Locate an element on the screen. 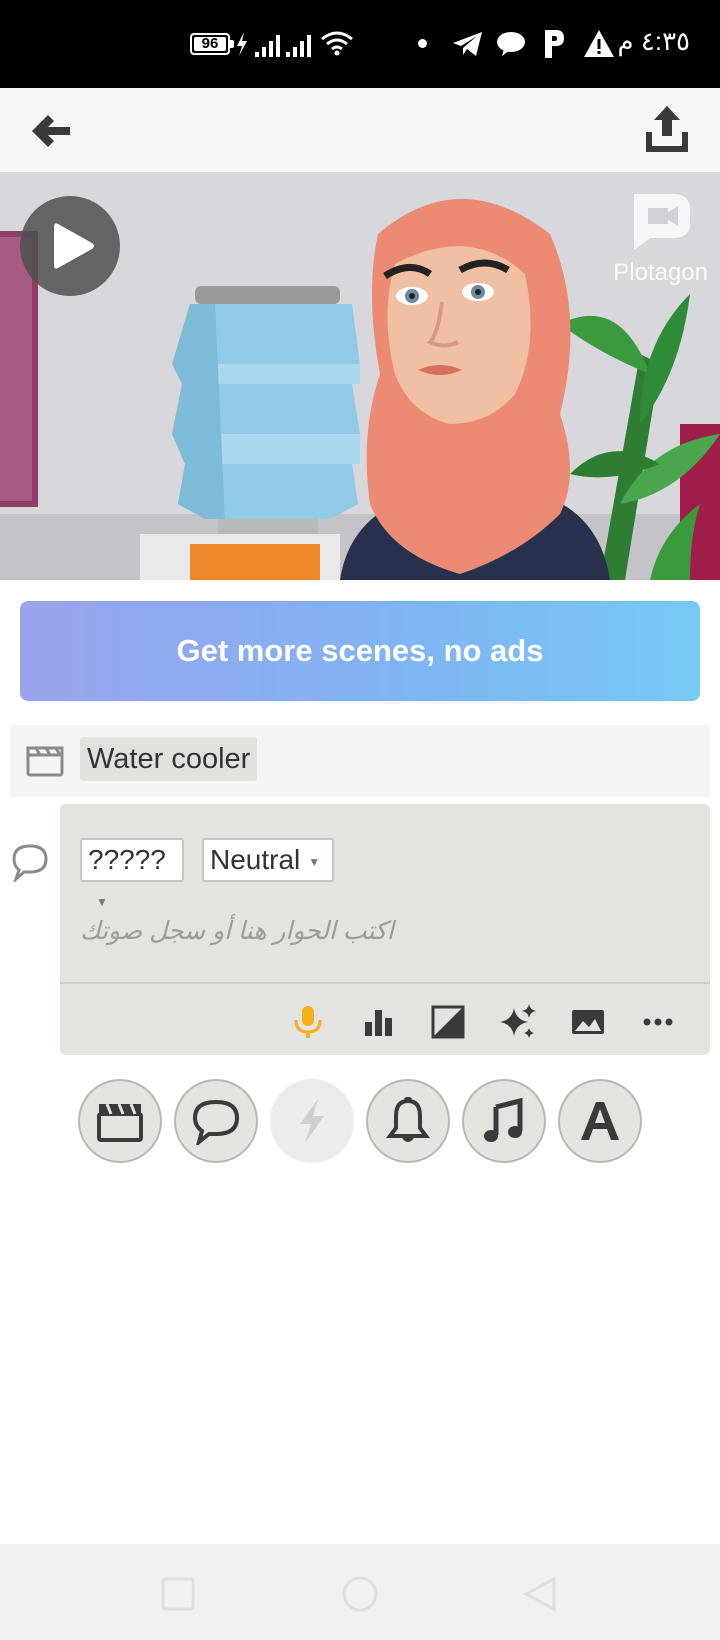  add-dialogue-button is located at coordinates (216, 1121).